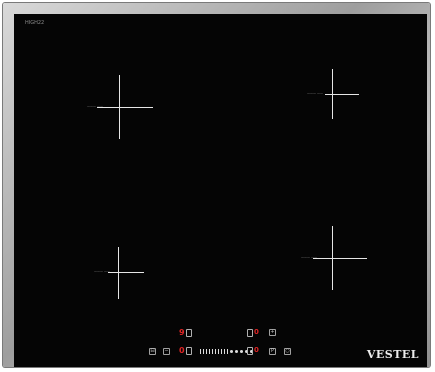 The image size is (435, 372). I want to click on zone-power-display-top-right: 0, so click(256, 332).